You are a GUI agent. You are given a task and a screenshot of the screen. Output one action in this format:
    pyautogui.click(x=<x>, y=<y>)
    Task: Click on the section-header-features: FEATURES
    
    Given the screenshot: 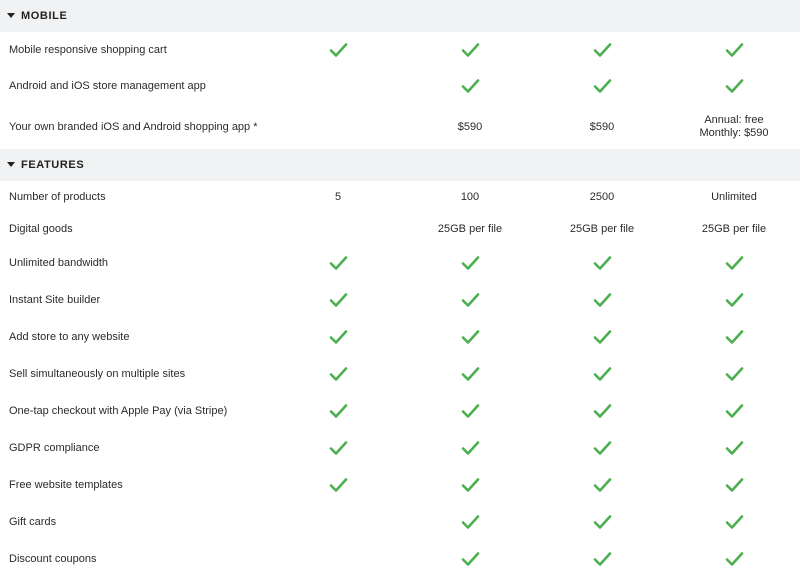 What is the action you would take?
    pyautogui.click(x=400, y=165)
    